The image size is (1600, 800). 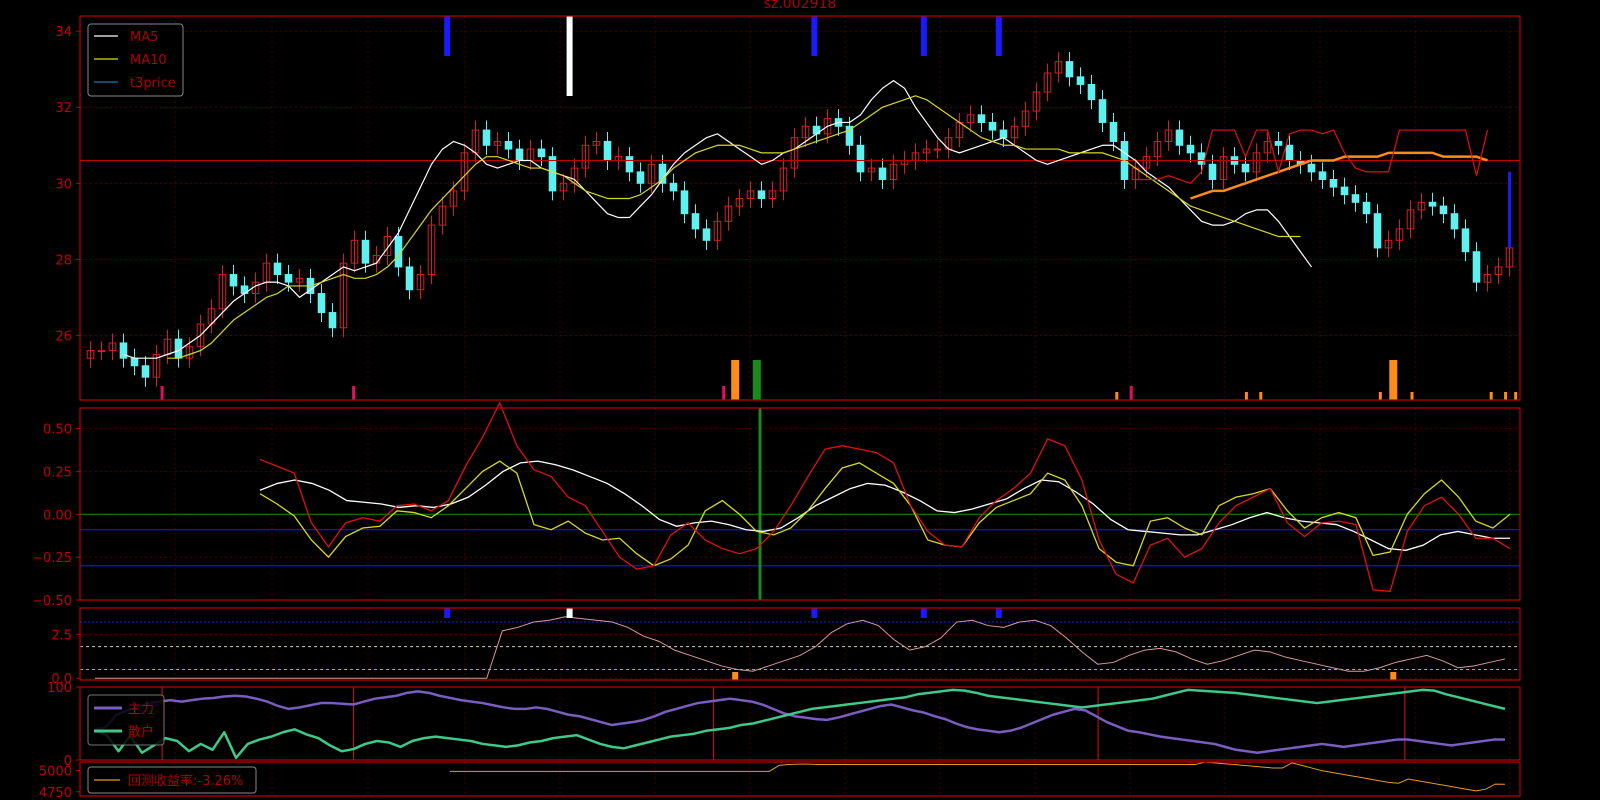 What do you see at coordinates (141, 709) in the screenshot?
I see `flows-legend-label: 主力` at bounding box center [141, 709].